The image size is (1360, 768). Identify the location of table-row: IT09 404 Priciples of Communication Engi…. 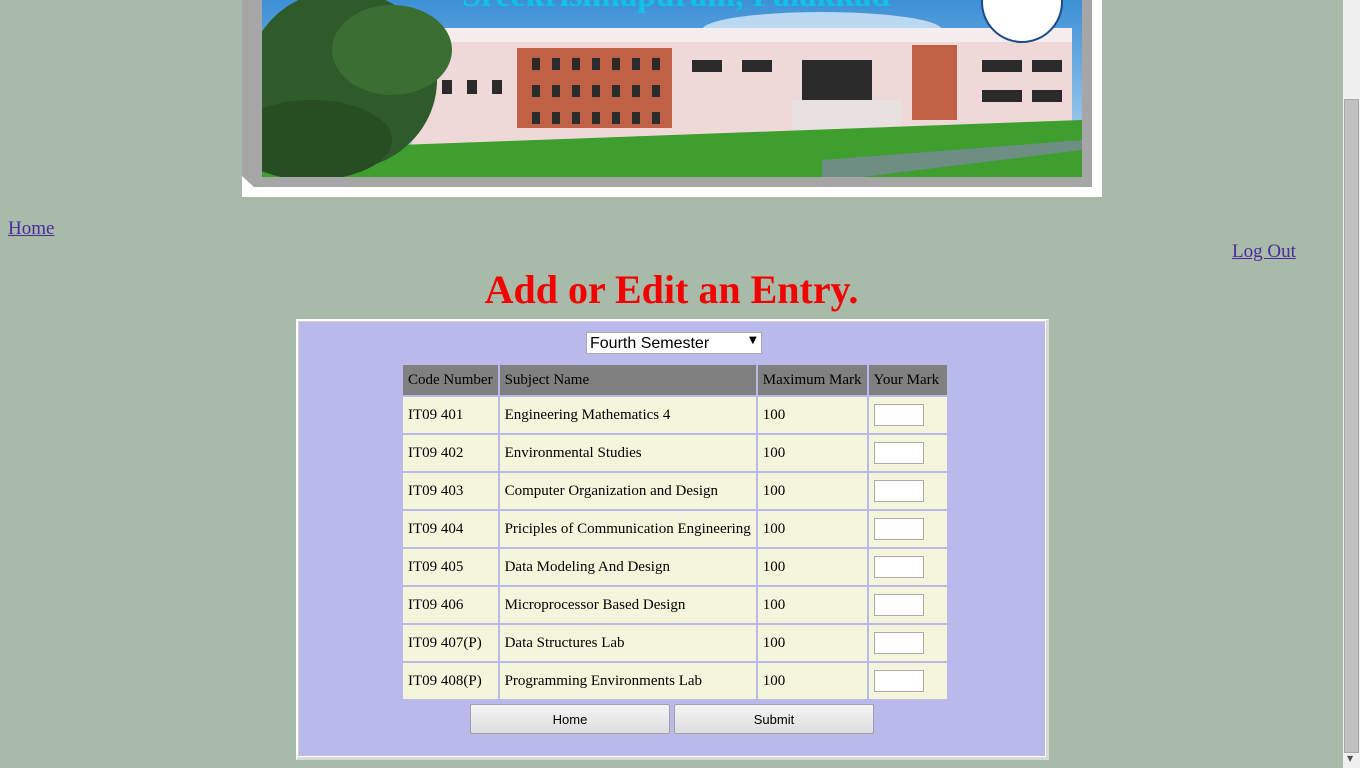
(675, 529).